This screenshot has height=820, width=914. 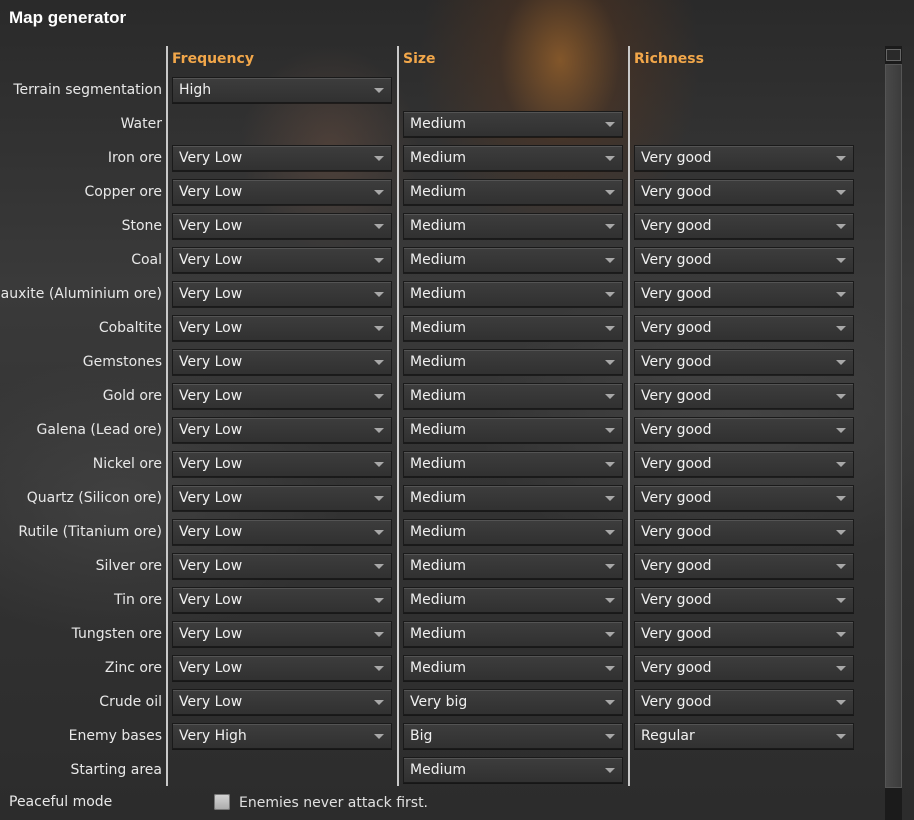 What do you see at coordinates (282, 90) in the screenshot?
I see `frequency-dropdown: High` at bounding box center [282, 90].